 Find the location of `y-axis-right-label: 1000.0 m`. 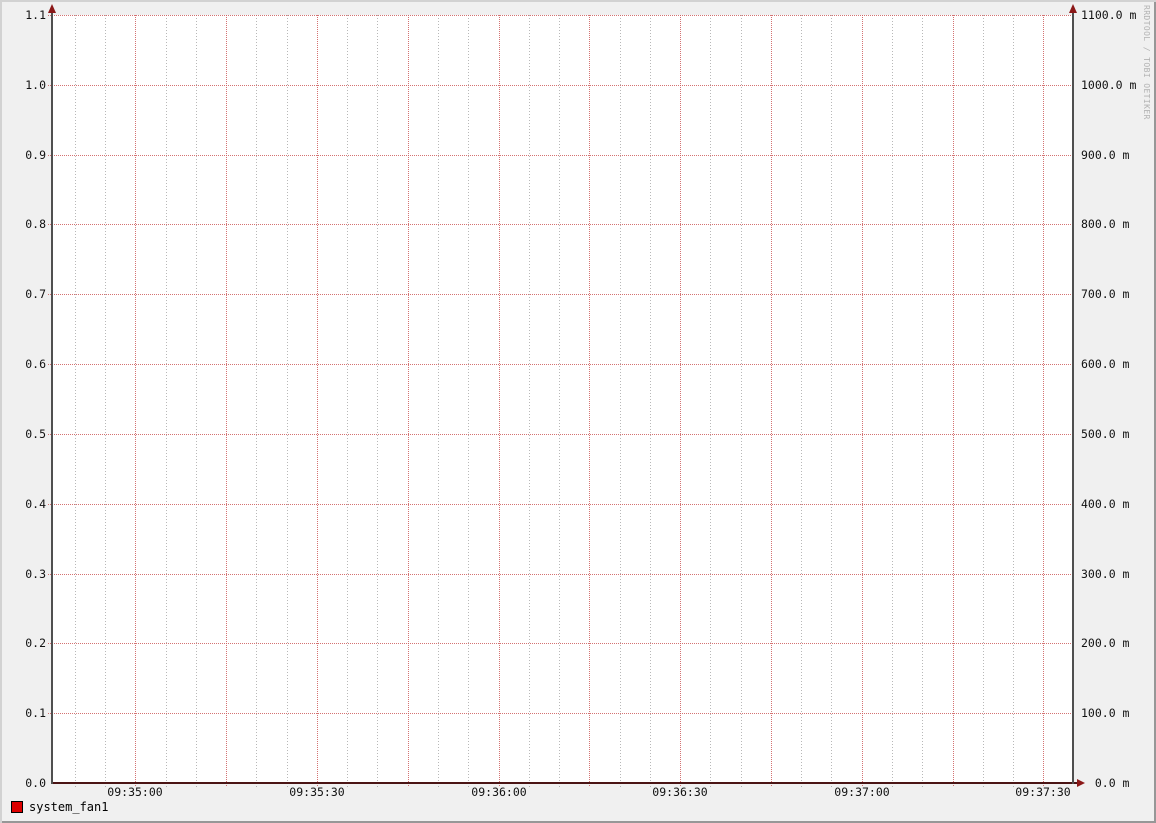

y-axis-right-label: 1000.0 m is located at coordinates (1109, 85).